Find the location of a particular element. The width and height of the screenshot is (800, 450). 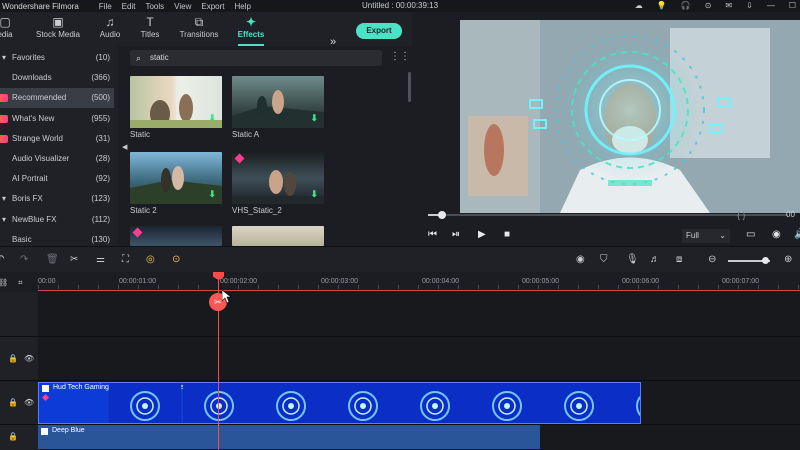

render-icon: ◉ is located at coordinates (580, 260).